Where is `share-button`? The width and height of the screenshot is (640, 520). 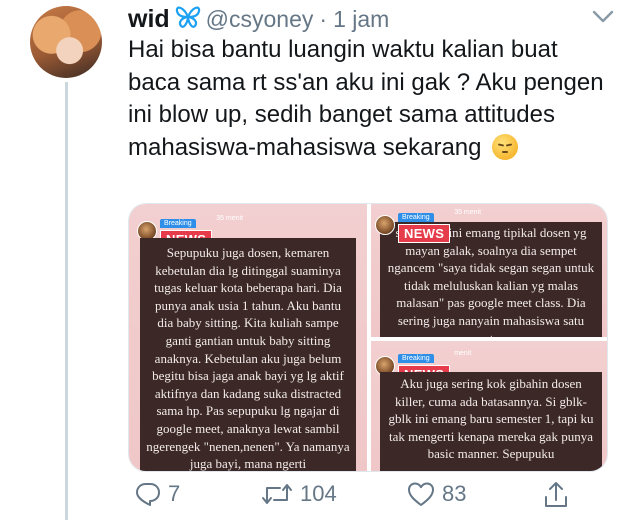 share-button is located at coordinates (556, 495).